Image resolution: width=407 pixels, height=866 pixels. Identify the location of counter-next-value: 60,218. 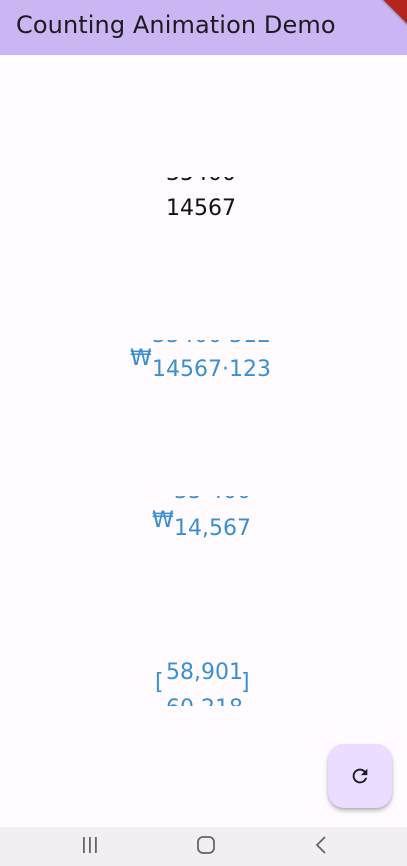
(204, 701).